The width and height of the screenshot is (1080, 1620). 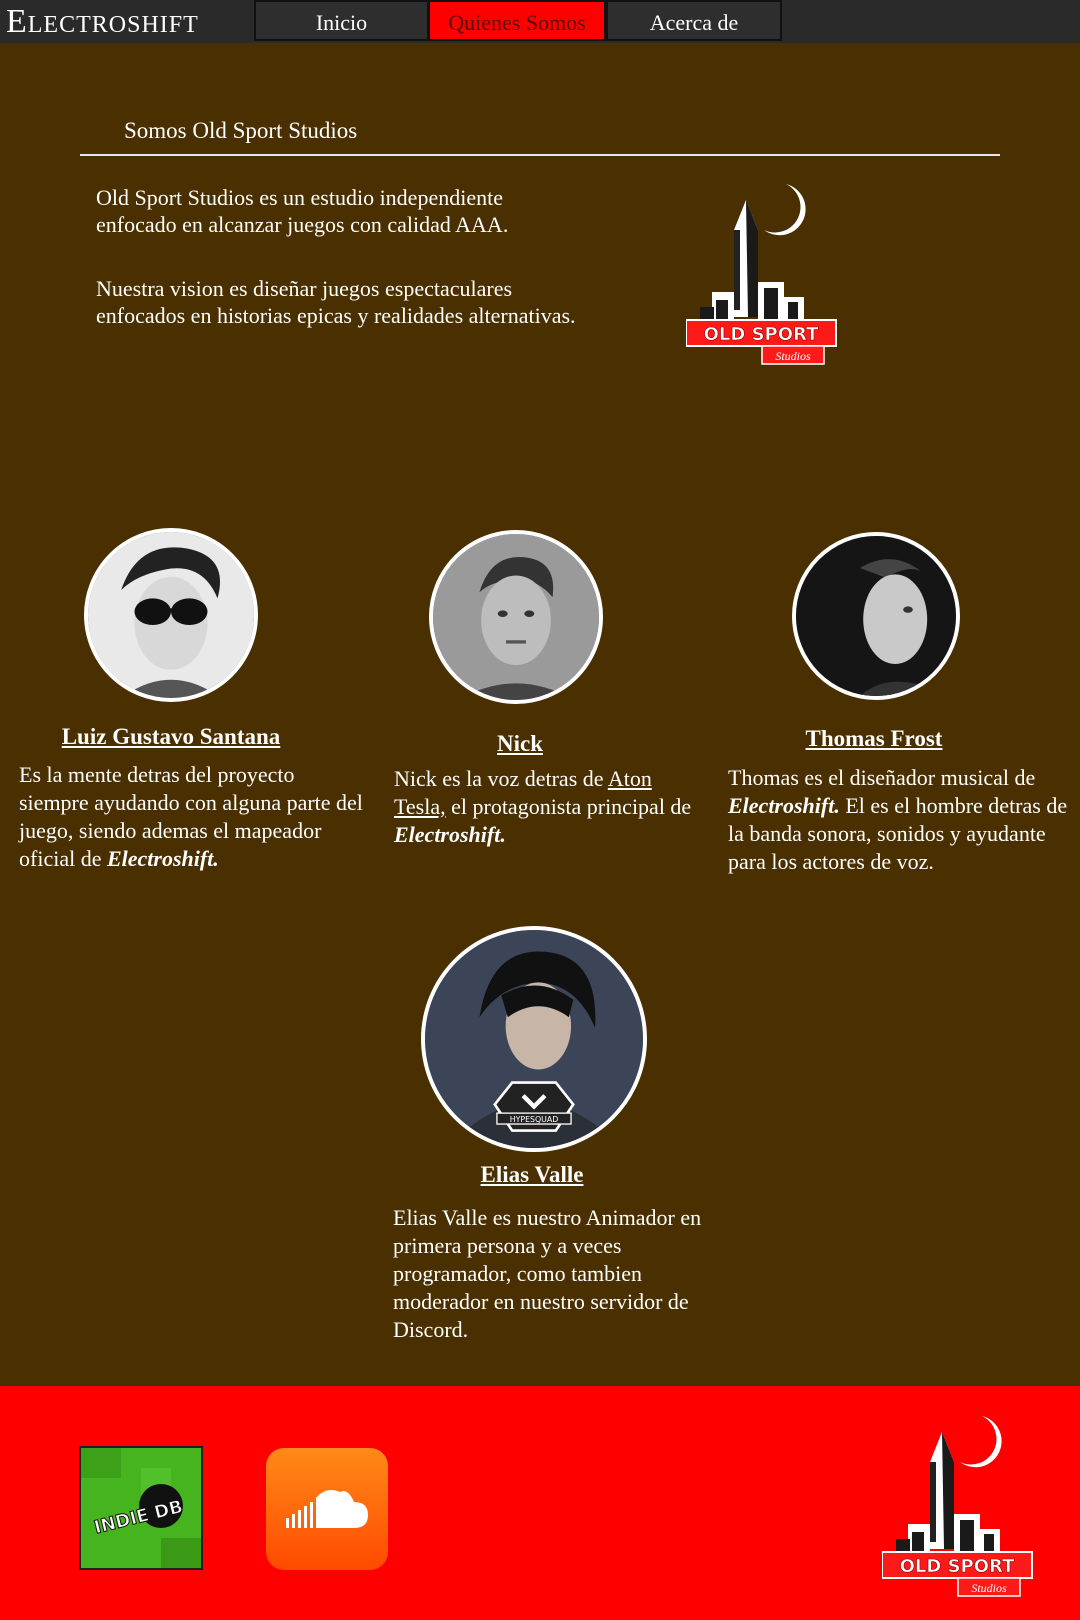 I want to click on divider, so click(x=540, y=155).